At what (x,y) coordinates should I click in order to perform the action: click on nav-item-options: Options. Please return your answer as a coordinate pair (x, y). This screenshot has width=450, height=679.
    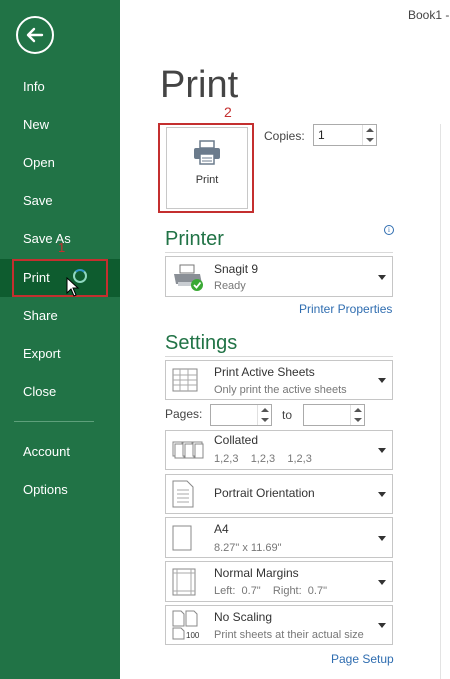
    Looking at the image, I should click on (60, 490).